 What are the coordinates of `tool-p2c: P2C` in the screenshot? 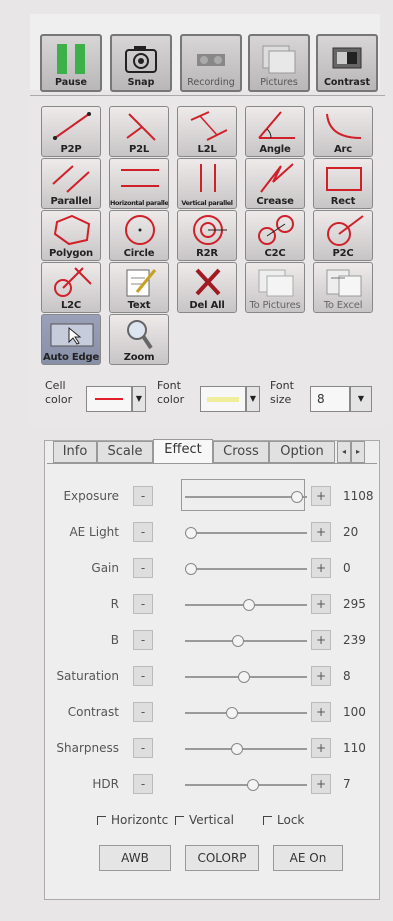 It's located at (343, 235).